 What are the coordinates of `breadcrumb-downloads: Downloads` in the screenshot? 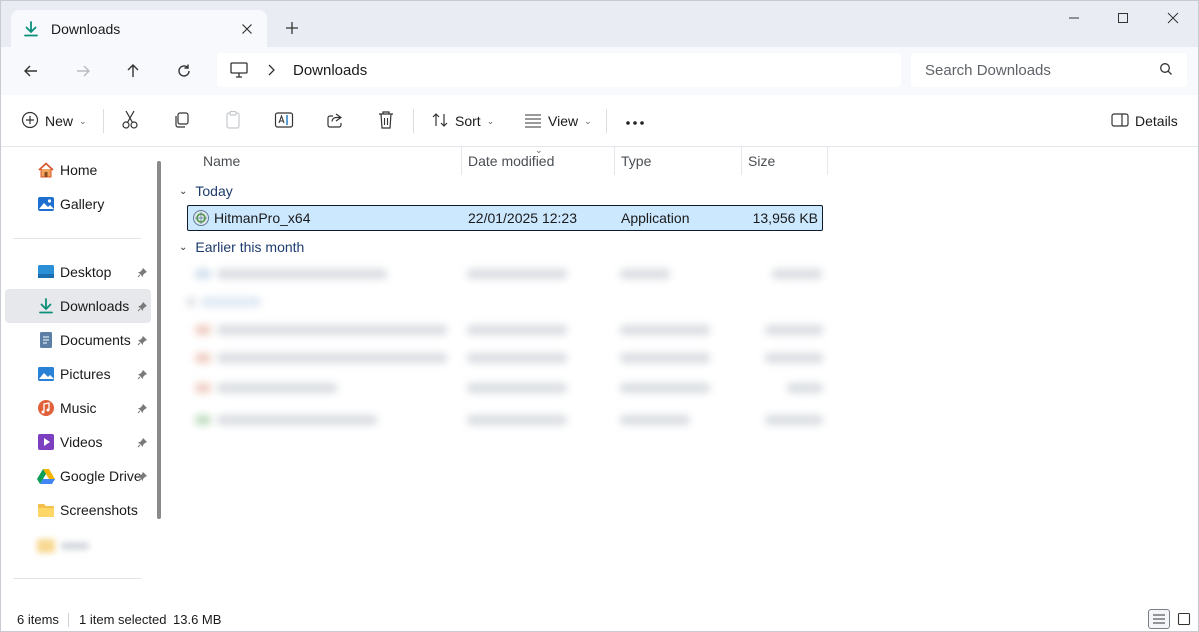 It's located at (330, 70).